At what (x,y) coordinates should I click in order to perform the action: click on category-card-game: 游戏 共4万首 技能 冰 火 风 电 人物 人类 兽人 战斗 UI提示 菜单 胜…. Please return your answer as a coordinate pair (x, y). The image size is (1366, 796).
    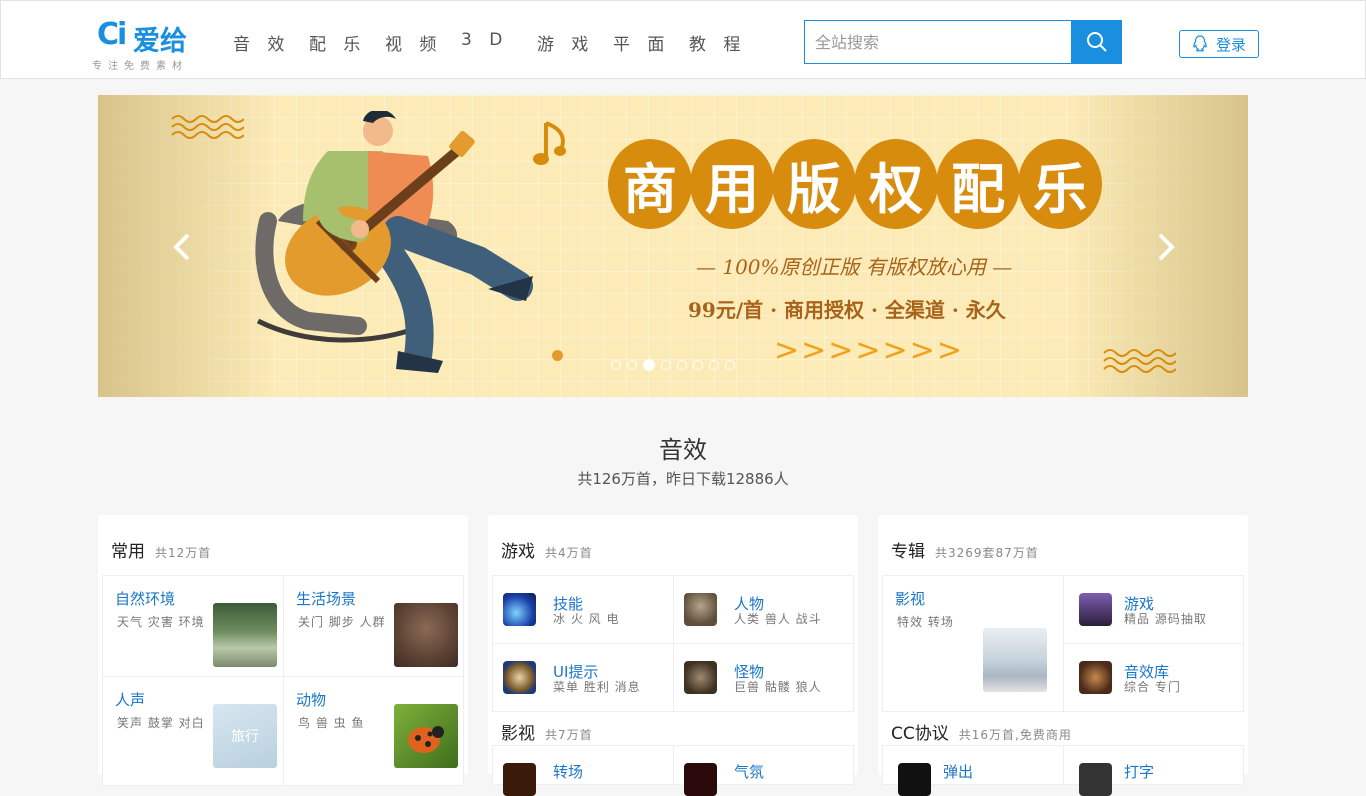
    Looking at the image, I should click on (673, 655).